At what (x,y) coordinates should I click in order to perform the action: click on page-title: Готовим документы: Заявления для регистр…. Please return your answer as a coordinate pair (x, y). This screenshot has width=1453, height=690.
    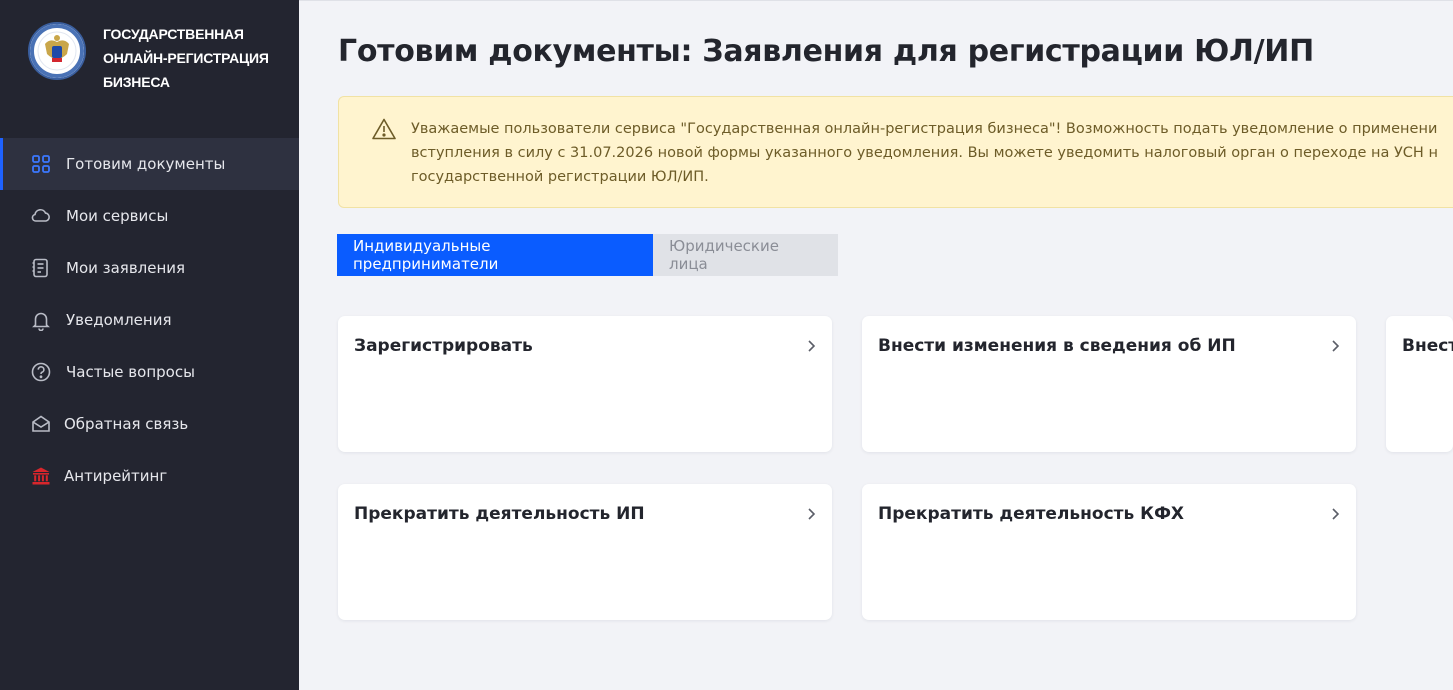
    Looking at the image, I should click on (826, 51).